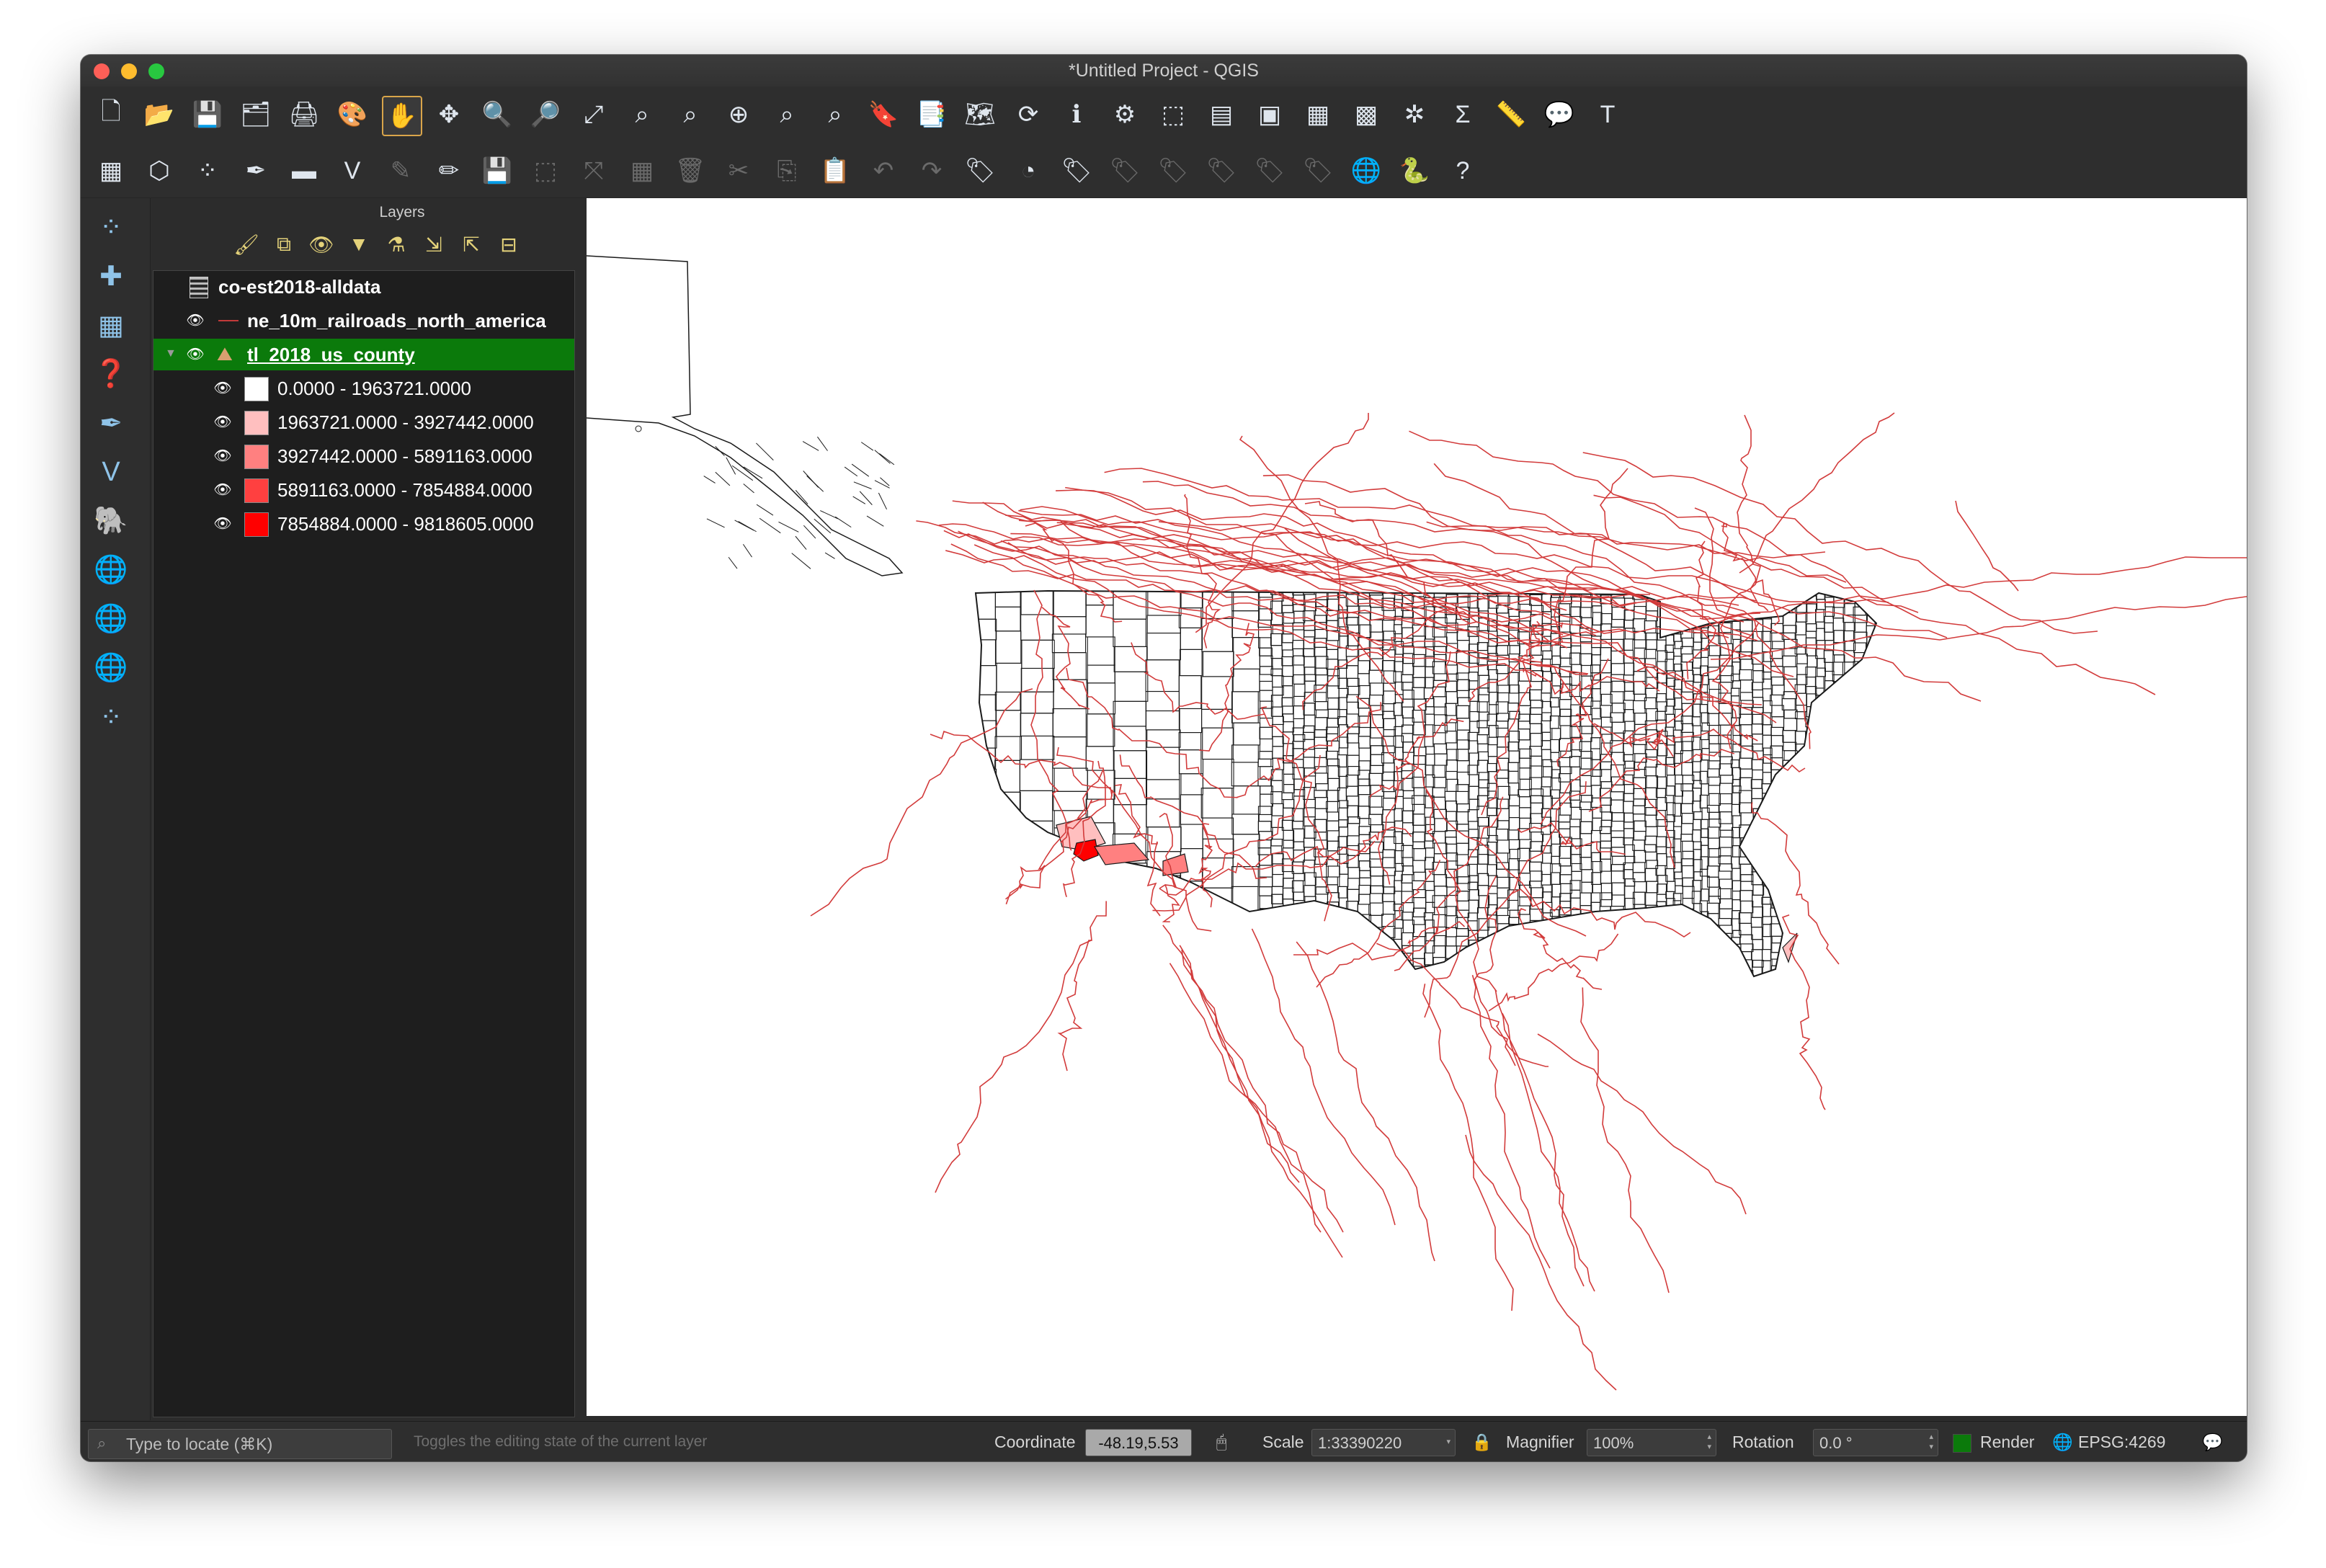  What do you see at coordinates (363, 524) in the screenshot?
I see `legend-class-row: 👁 7854884.0000 - 9818605.0000` at bounding box center [363, 524].